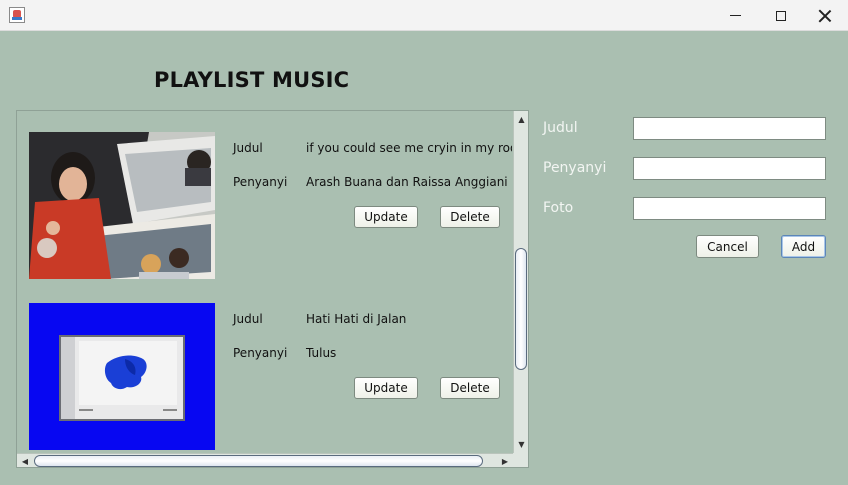  I want to click on song-title: Hati Hati di Jalan, so click(356, 319).